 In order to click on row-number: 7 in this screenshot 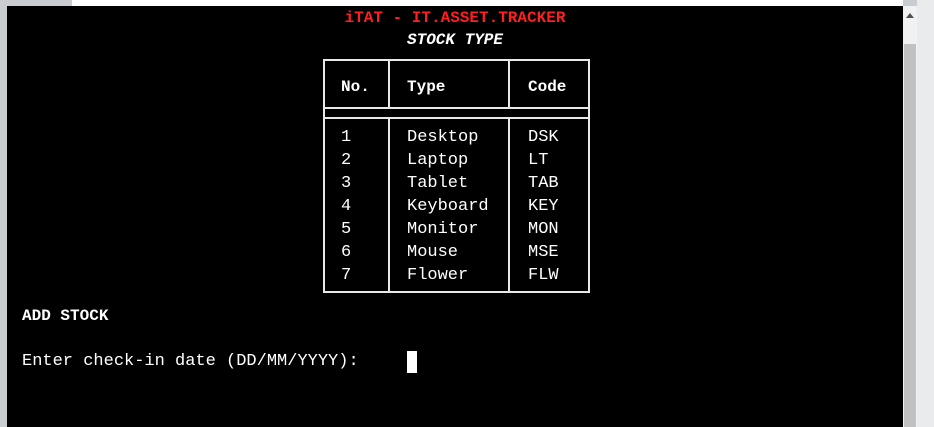, I will do `click(346, 275)`.